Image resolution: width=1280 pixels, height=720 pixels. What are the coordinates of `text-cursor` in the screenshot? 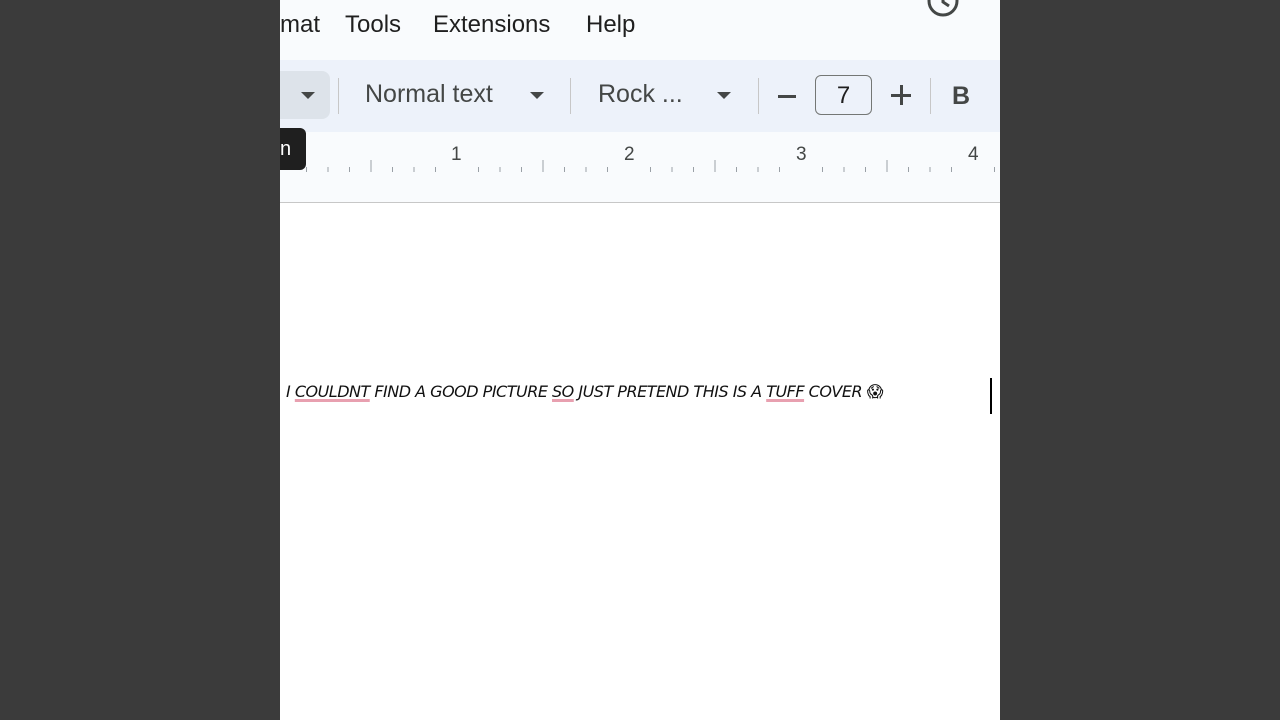 It's located at (991, 396).